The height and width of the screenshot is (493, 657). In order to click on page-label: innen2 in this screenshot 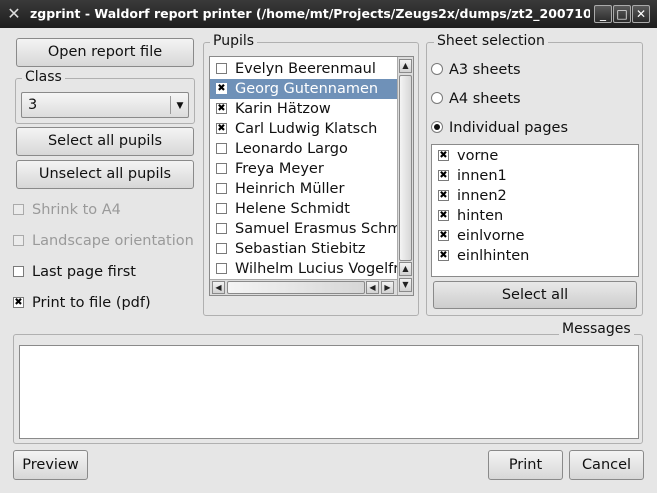, I will do `click(482, 196)`.